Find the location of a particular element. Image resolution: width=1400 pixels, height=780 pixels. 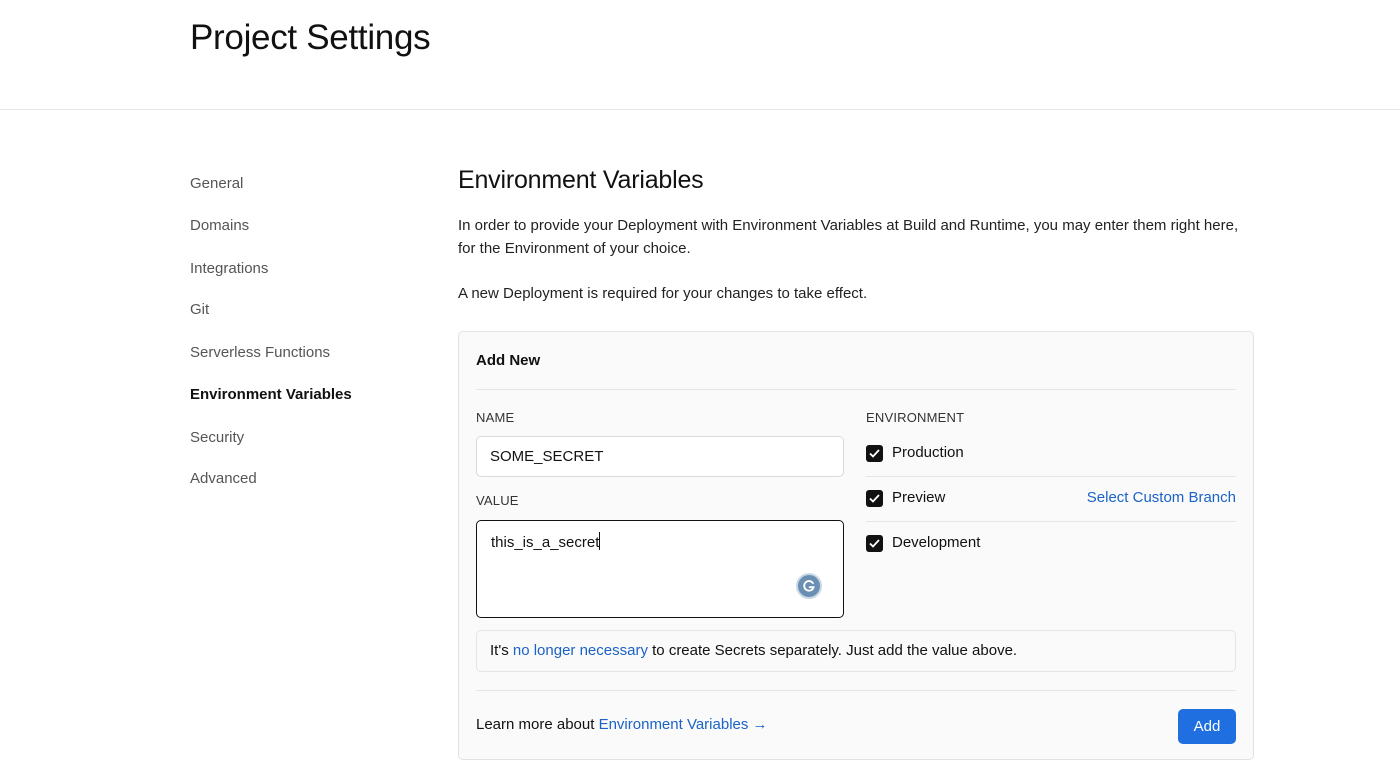

learn-more-text: Learn more about Environment Variables → is located at coordinates (622, 724).